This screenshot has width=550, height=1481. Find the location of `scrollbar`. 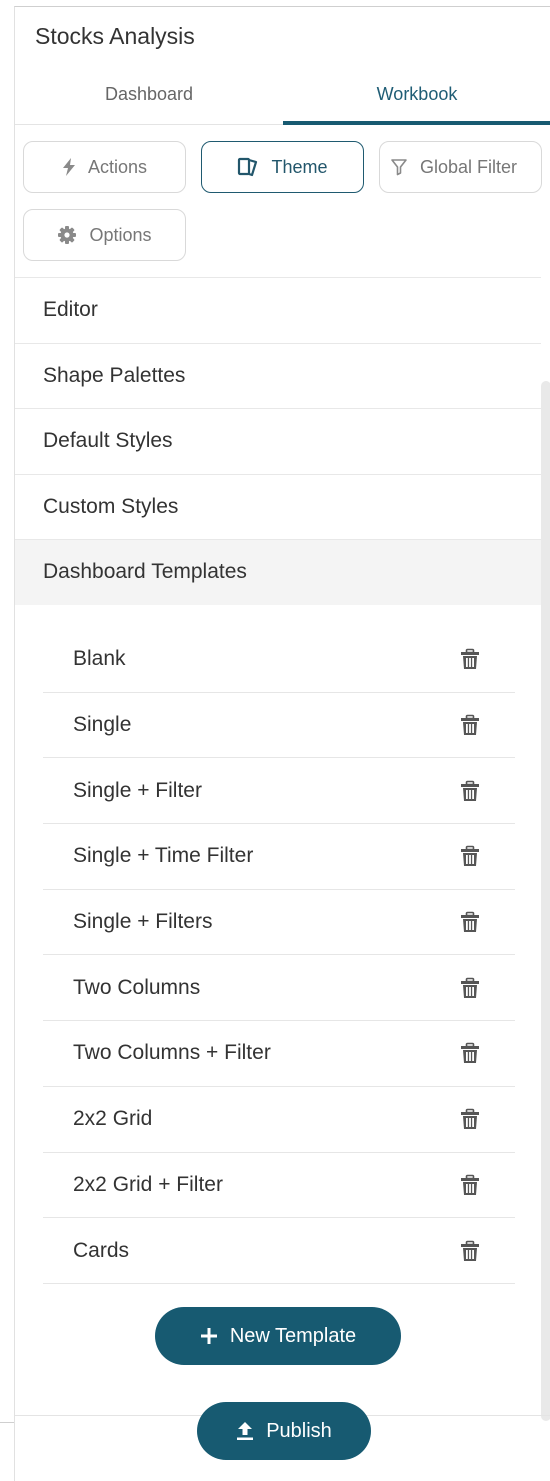

scrollbar is located at coordinates (545, 845).